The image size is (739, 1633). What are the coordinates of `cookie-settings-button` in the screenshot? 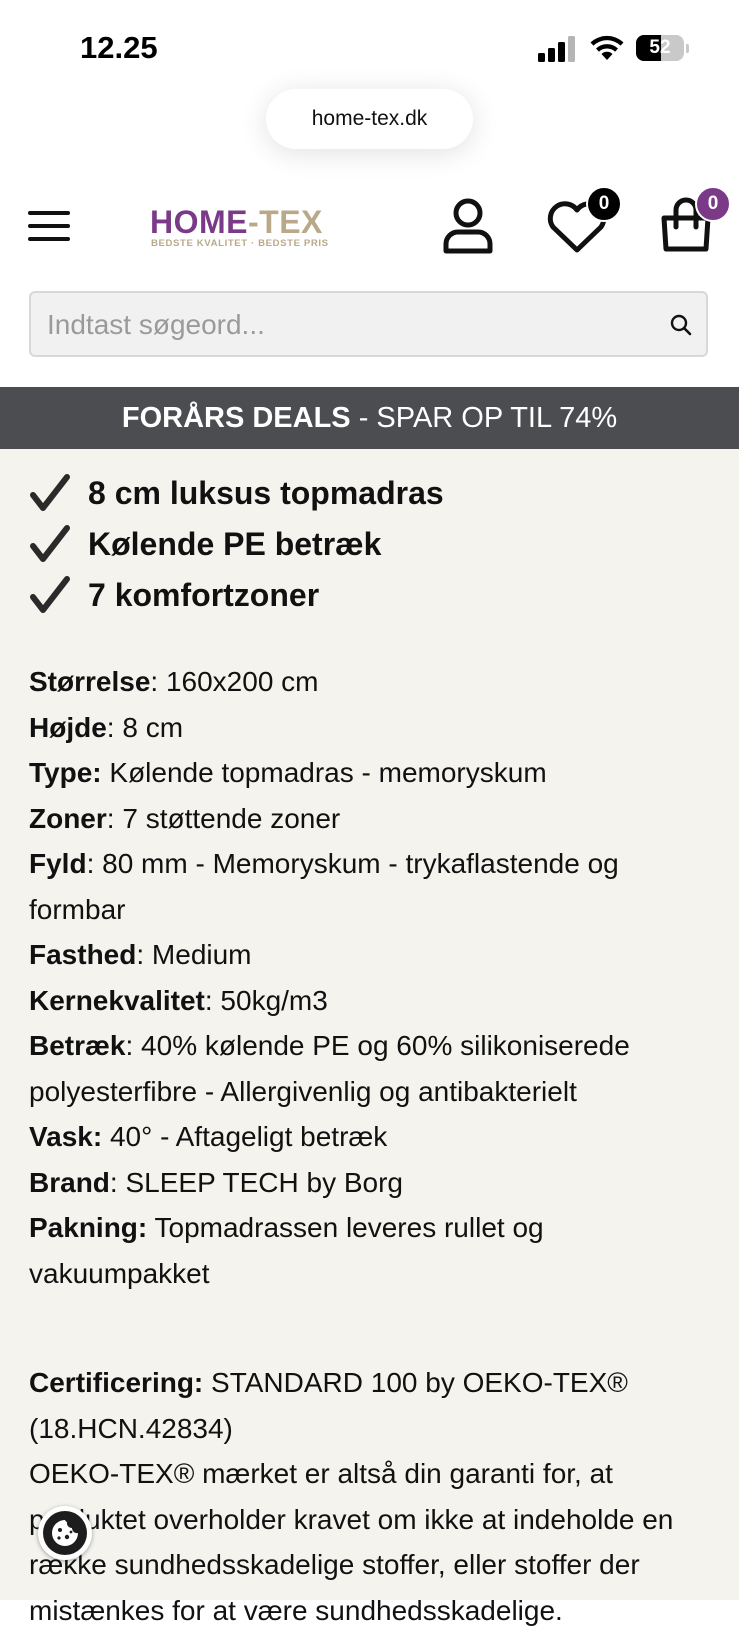 It's located at (65, 1533).